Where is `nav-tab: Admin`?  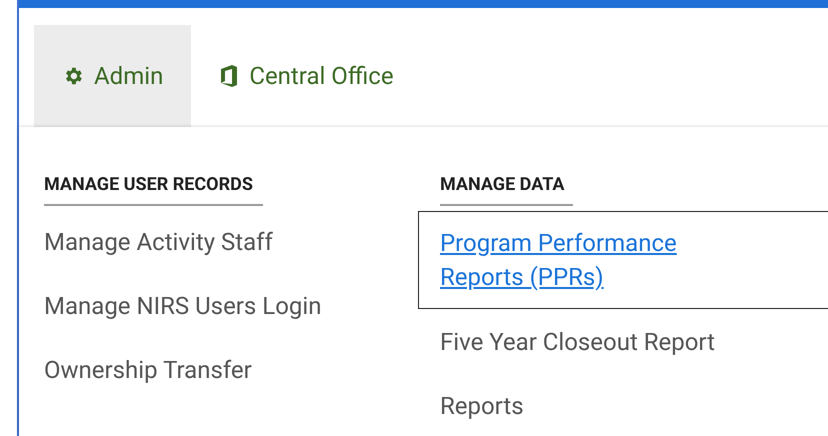 nav-tab: Admin is located at coordinates (113, 76).